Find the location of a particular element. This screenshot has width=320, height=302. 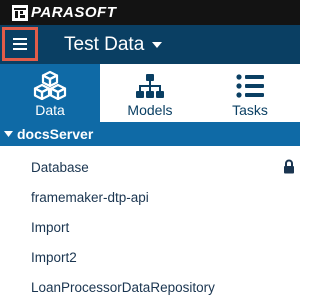

hamburger-icon is located at coordinates (20, 44).